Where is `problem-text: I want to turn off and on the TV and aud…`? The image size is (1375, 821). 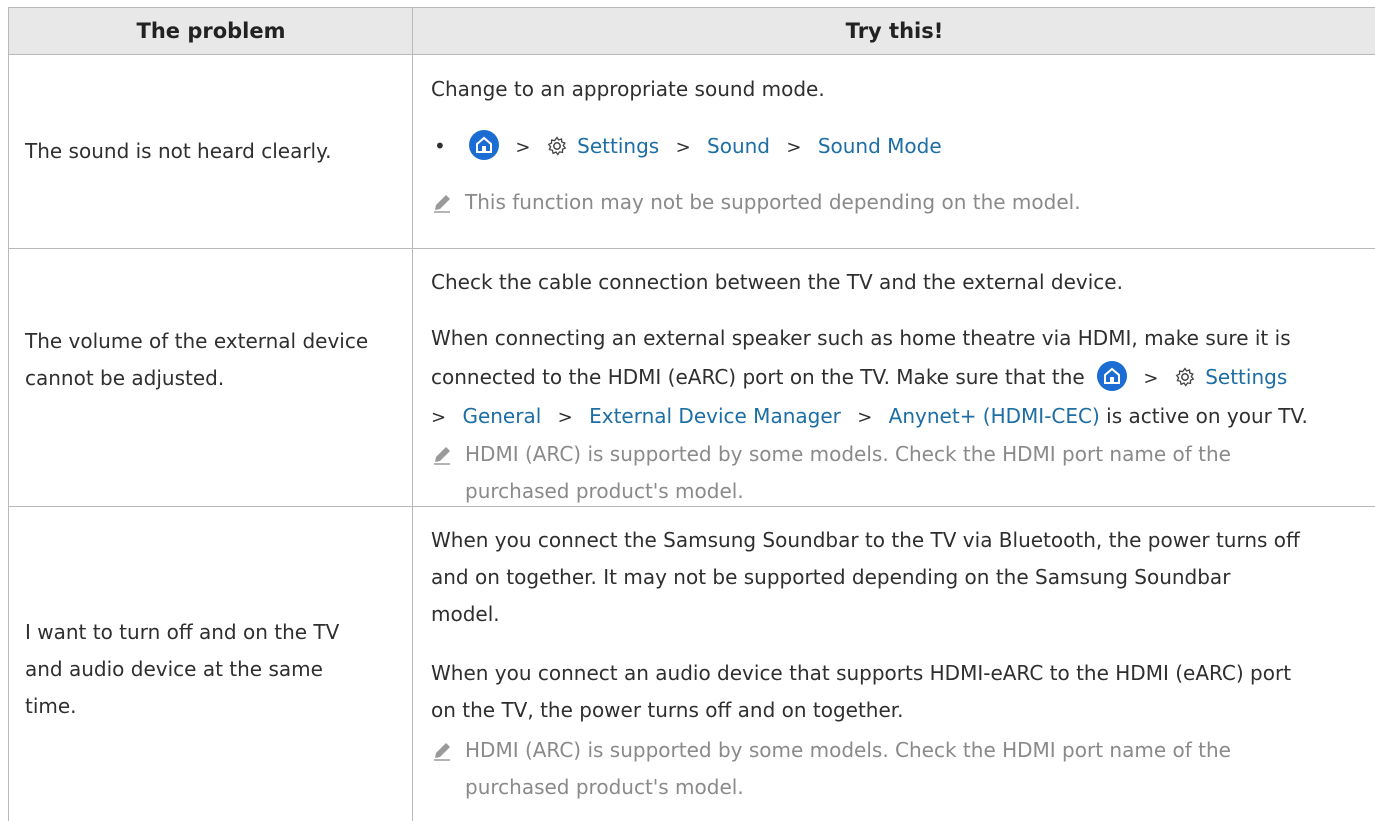 problem-text: I want to turn off and on the TV and aud… is located at coordinates (182, 669).